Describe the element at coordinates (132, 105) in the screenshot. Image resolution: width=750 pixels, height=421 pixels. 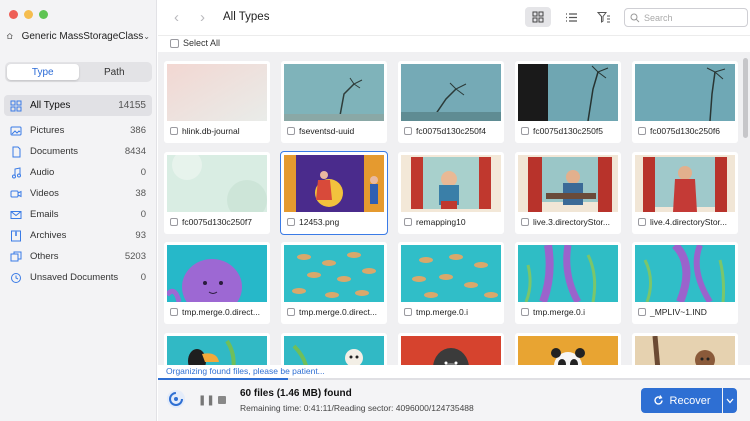
I see `category-count: 14155` at that location.